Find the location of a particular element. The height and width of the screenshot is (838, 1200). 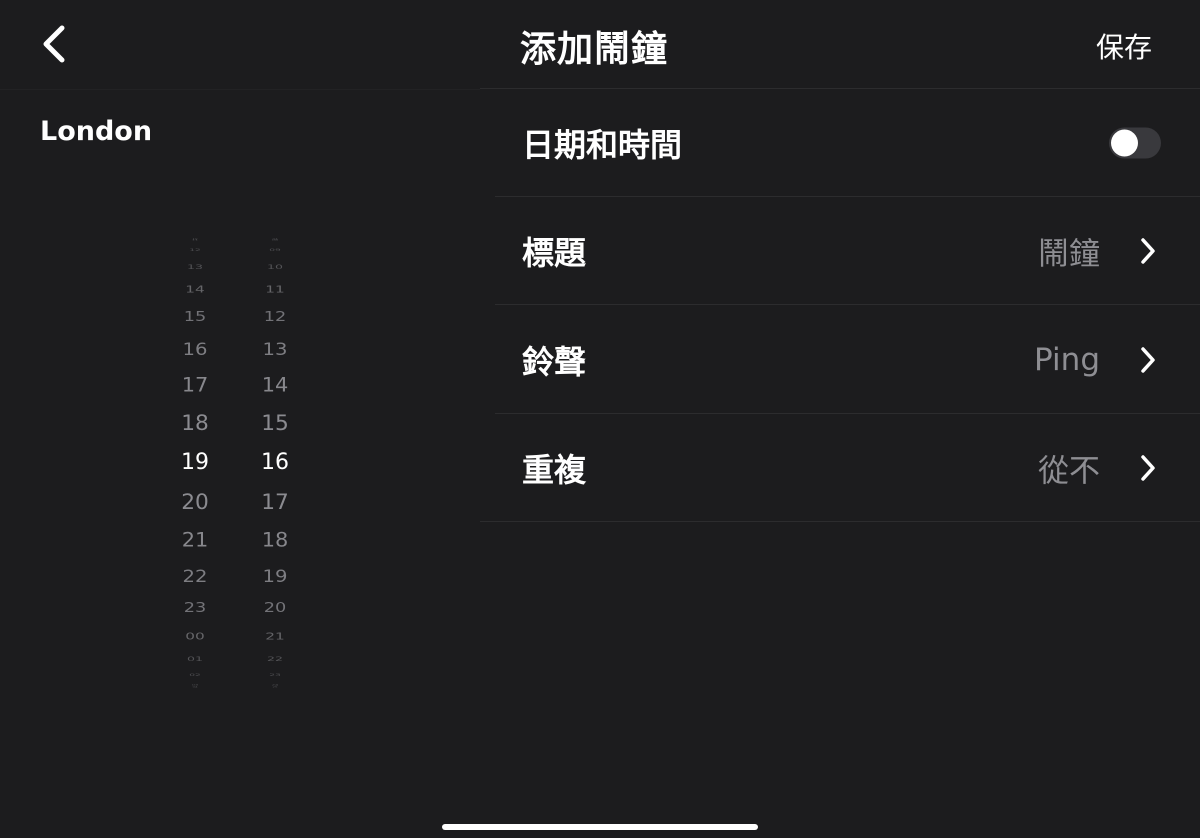

ringtone-label: 鈴聲 is located at coordinates (554, 361).